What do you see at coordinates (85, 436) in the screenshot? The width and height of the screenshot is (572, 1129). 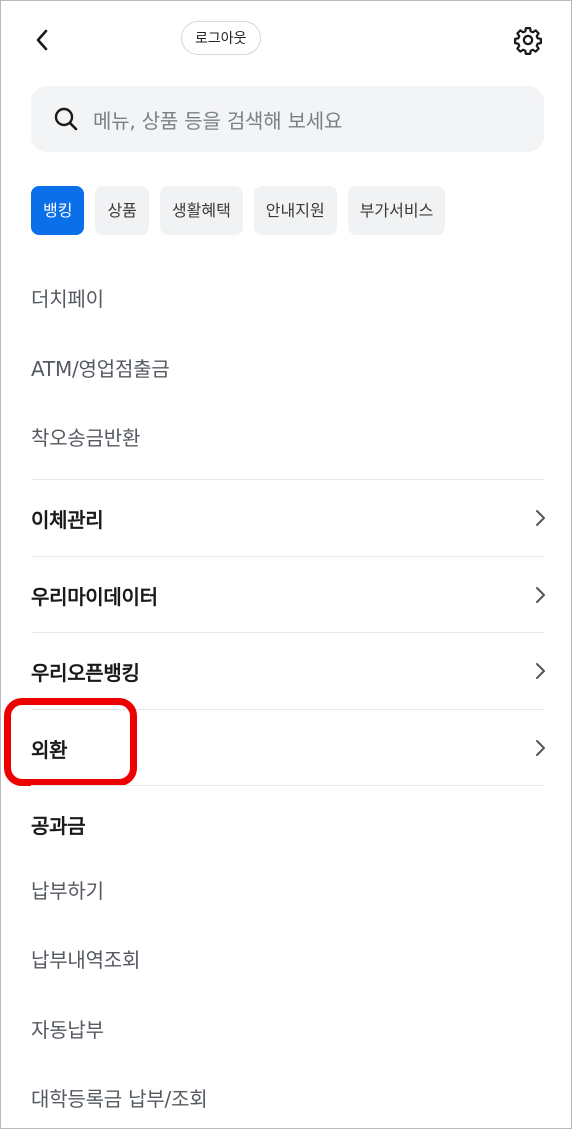 I see `menu-item-mistaken-transfer-return: 착오송금반환` at bounding box center [85, 436].